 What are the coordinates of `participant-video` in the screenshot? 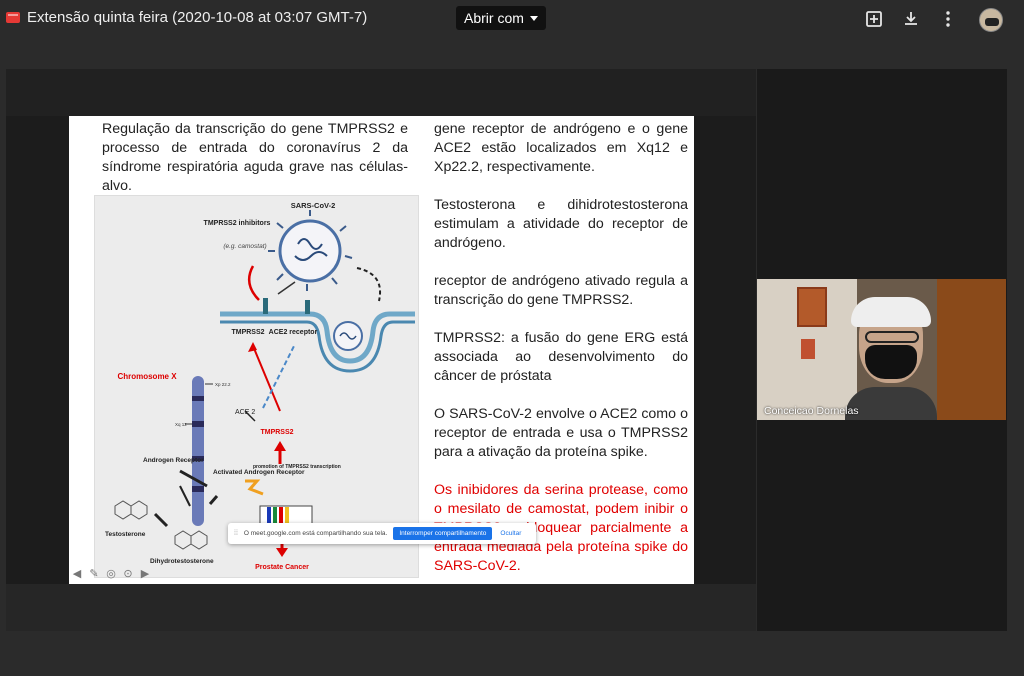 It's located at (881, 349).